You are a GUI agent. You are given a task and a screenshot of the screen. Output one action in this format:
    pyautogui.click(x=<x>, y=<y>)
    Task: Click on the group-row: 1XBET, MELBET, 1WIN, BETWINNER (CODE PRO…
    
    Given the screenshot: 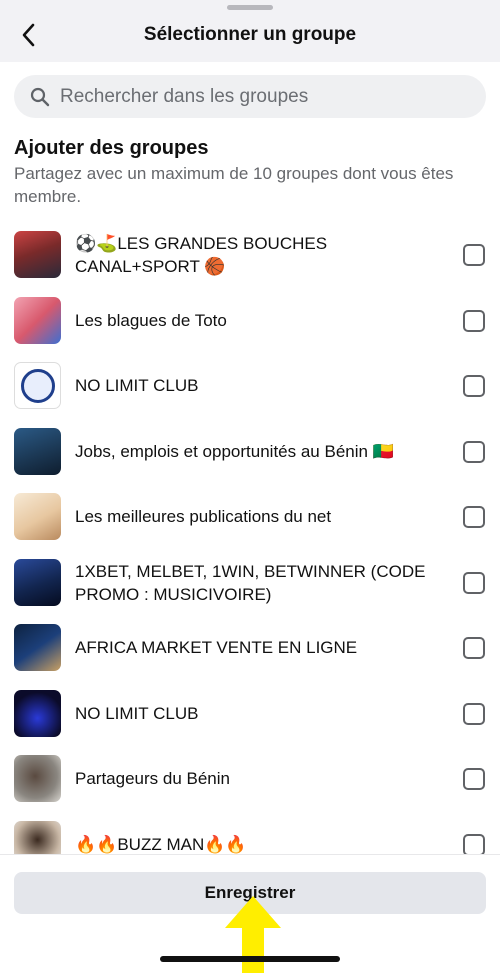 What is the action you would take?
    pyautogui.click(x=250, y=582)
    